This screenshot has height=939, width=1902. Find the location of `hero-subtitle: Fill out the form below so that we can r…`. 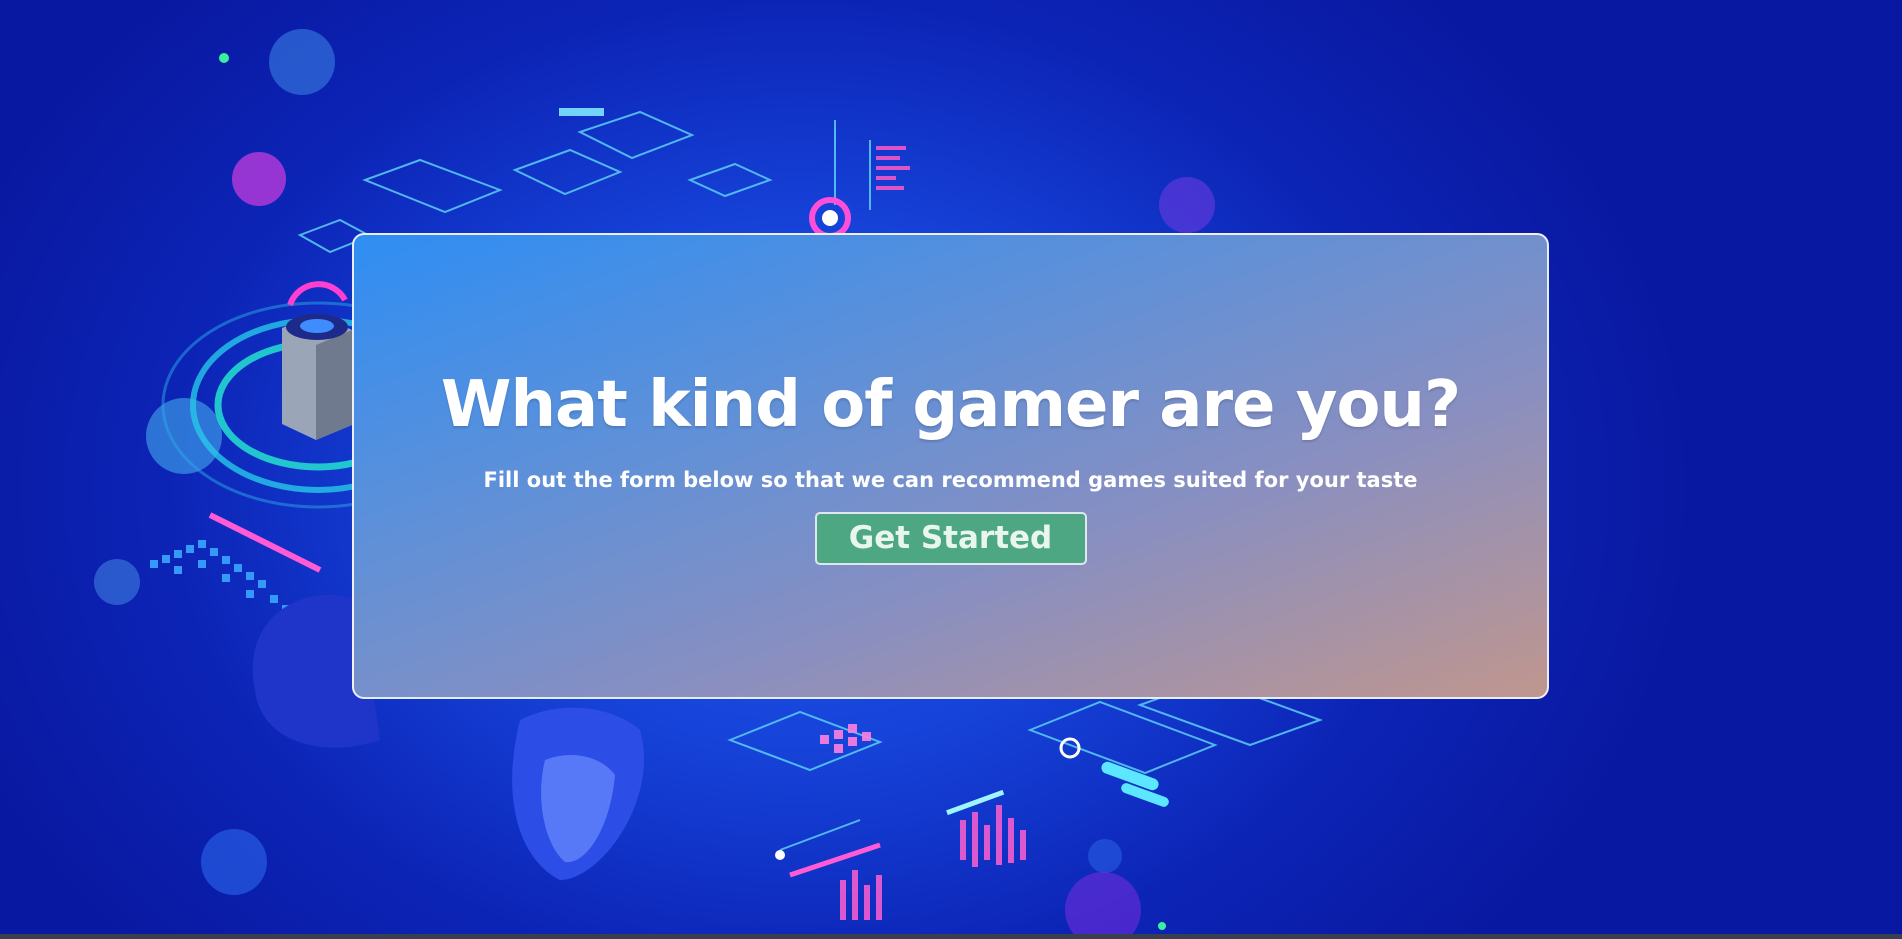

hero-subtitle: Fill out the form below so that we can r… is located at coordinates (950, 479).